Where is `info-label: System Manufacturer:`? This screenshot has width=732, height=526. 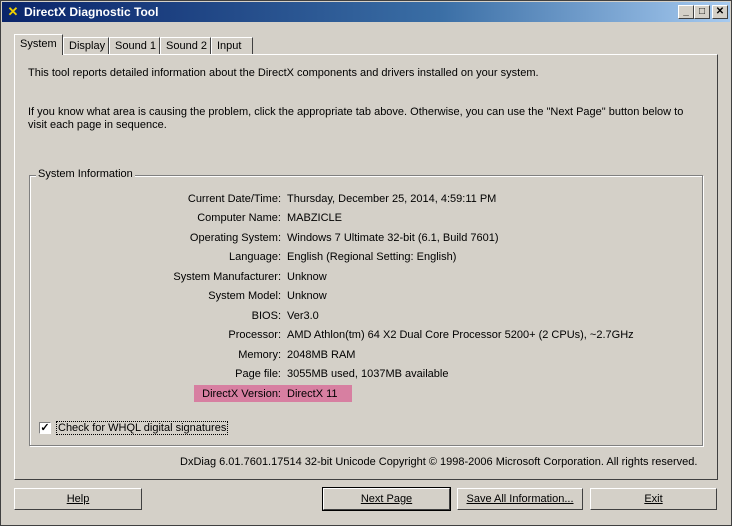
info-label: System Manufacturer: is located at coordinates (227, 277).